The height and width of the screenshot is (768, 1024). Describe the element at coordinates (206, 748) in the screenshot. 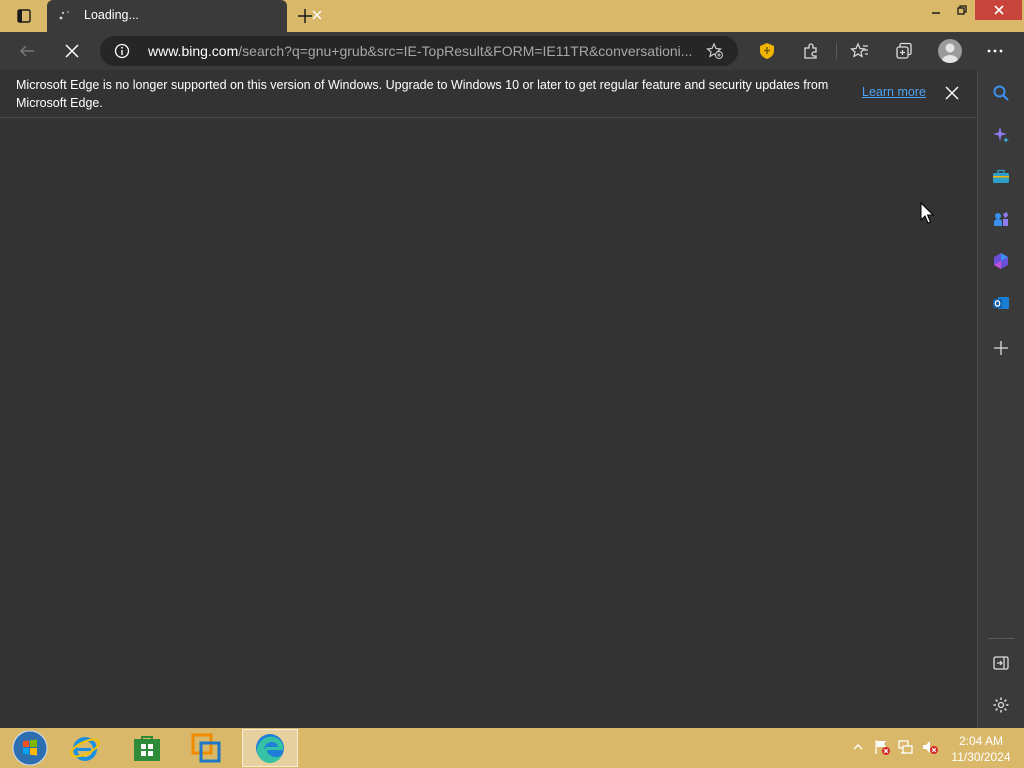

I see `vmware-icon` at that location.